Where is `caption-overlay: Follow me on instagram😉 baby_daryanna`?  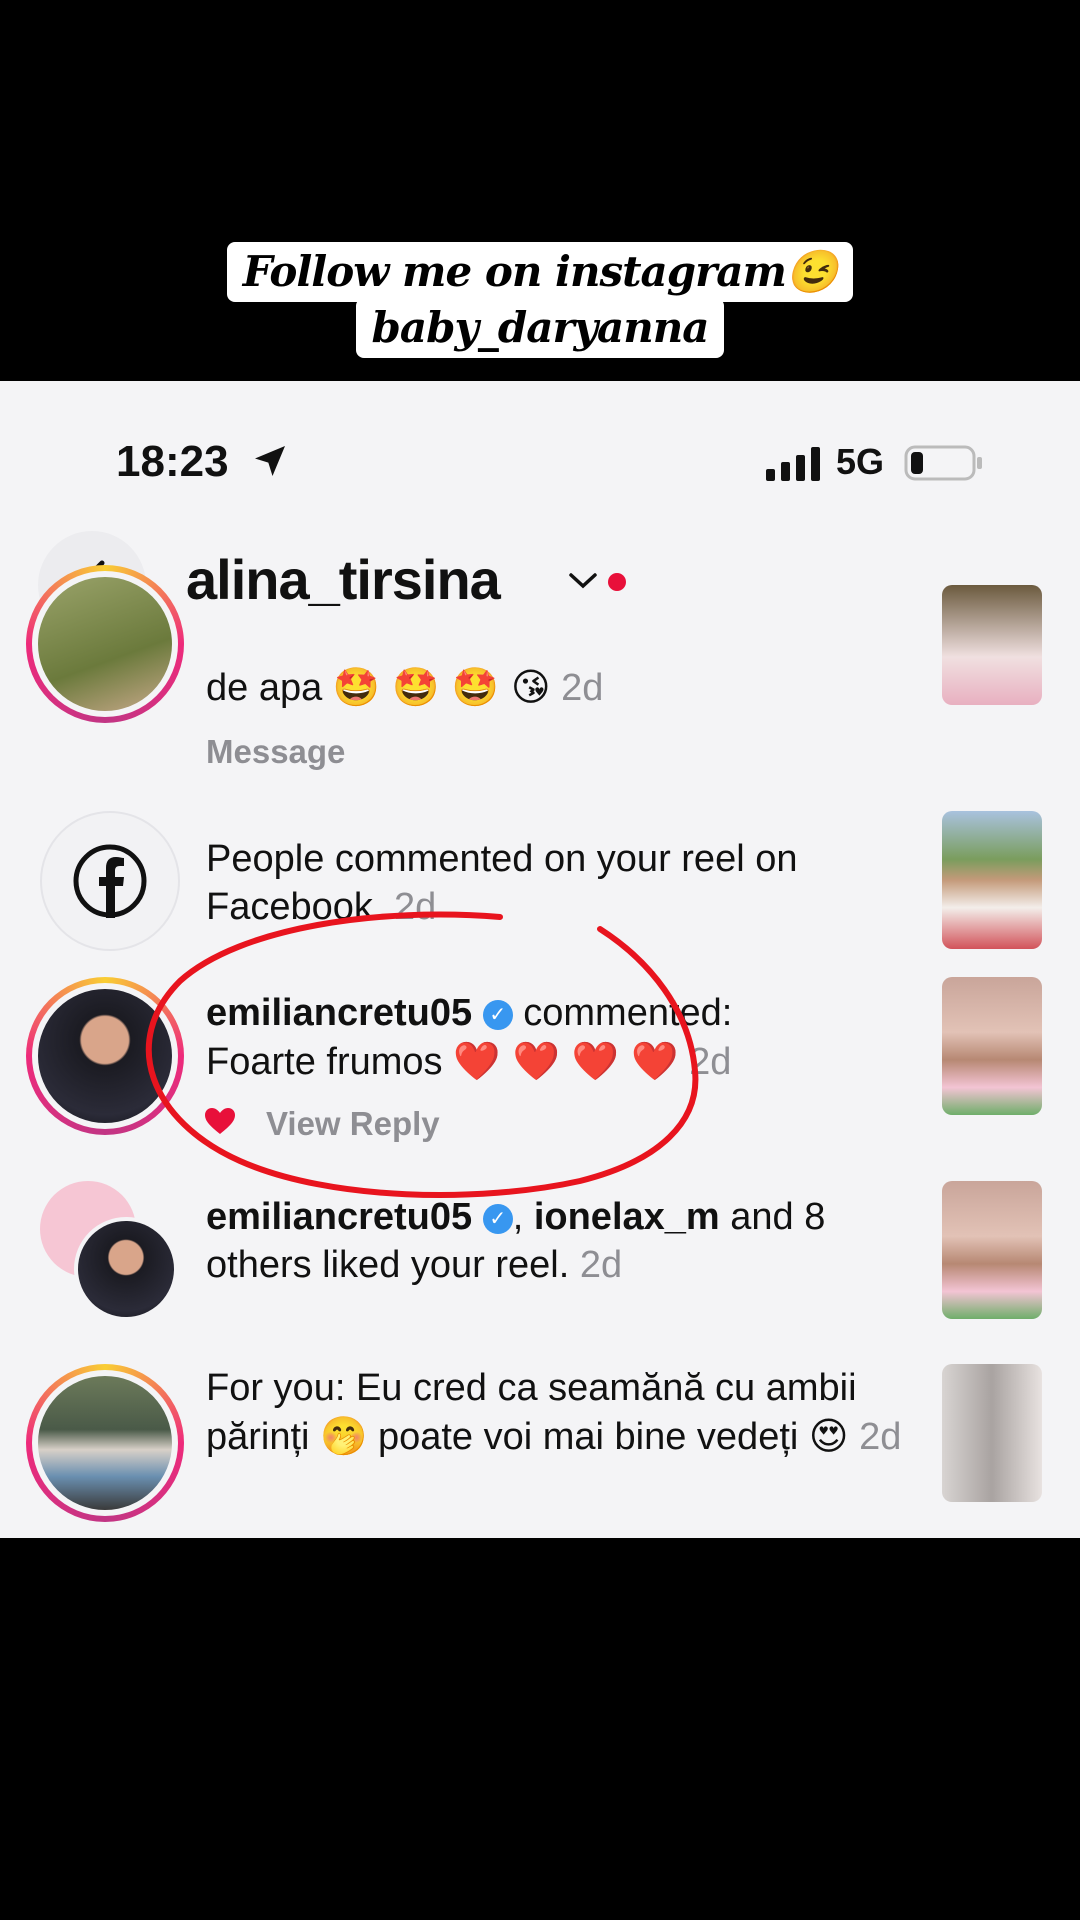 caption-overlay: Follow me on instagram😉 baby_daryanna is located at coordinates (540, 300).